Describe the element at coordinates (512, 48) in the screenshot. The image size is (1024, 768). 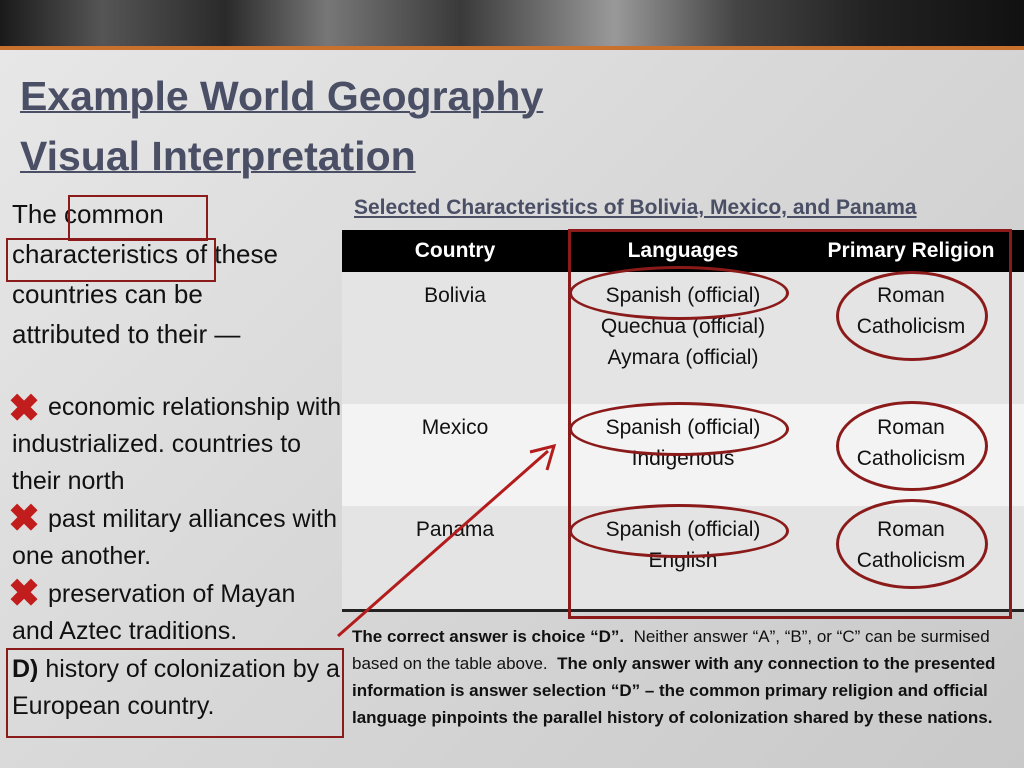
I see `banner-accent-stripe` at that location.